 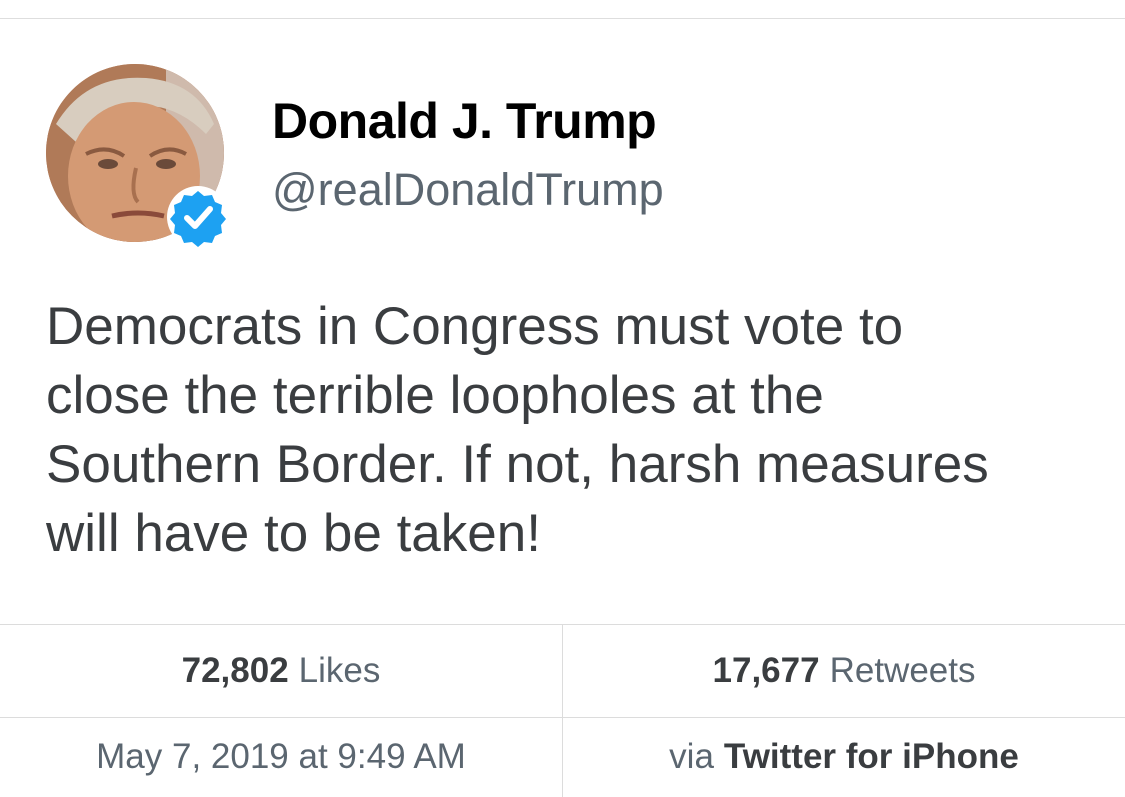 I want to click on user-handle: @realDonaldTrump, so click(x=468, y=190).